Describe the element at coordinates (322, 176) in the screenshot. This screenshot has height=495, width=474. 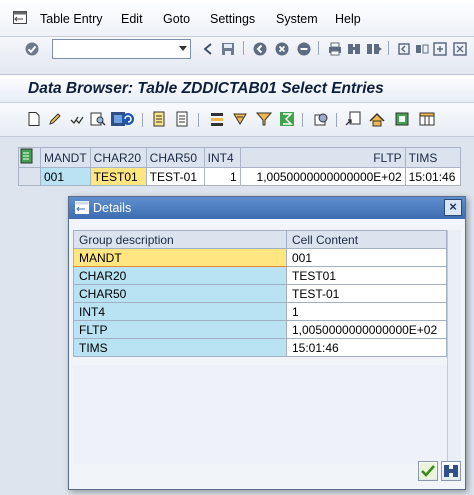
I see `table-cell: 1,0050000000000000E+02` at that location.